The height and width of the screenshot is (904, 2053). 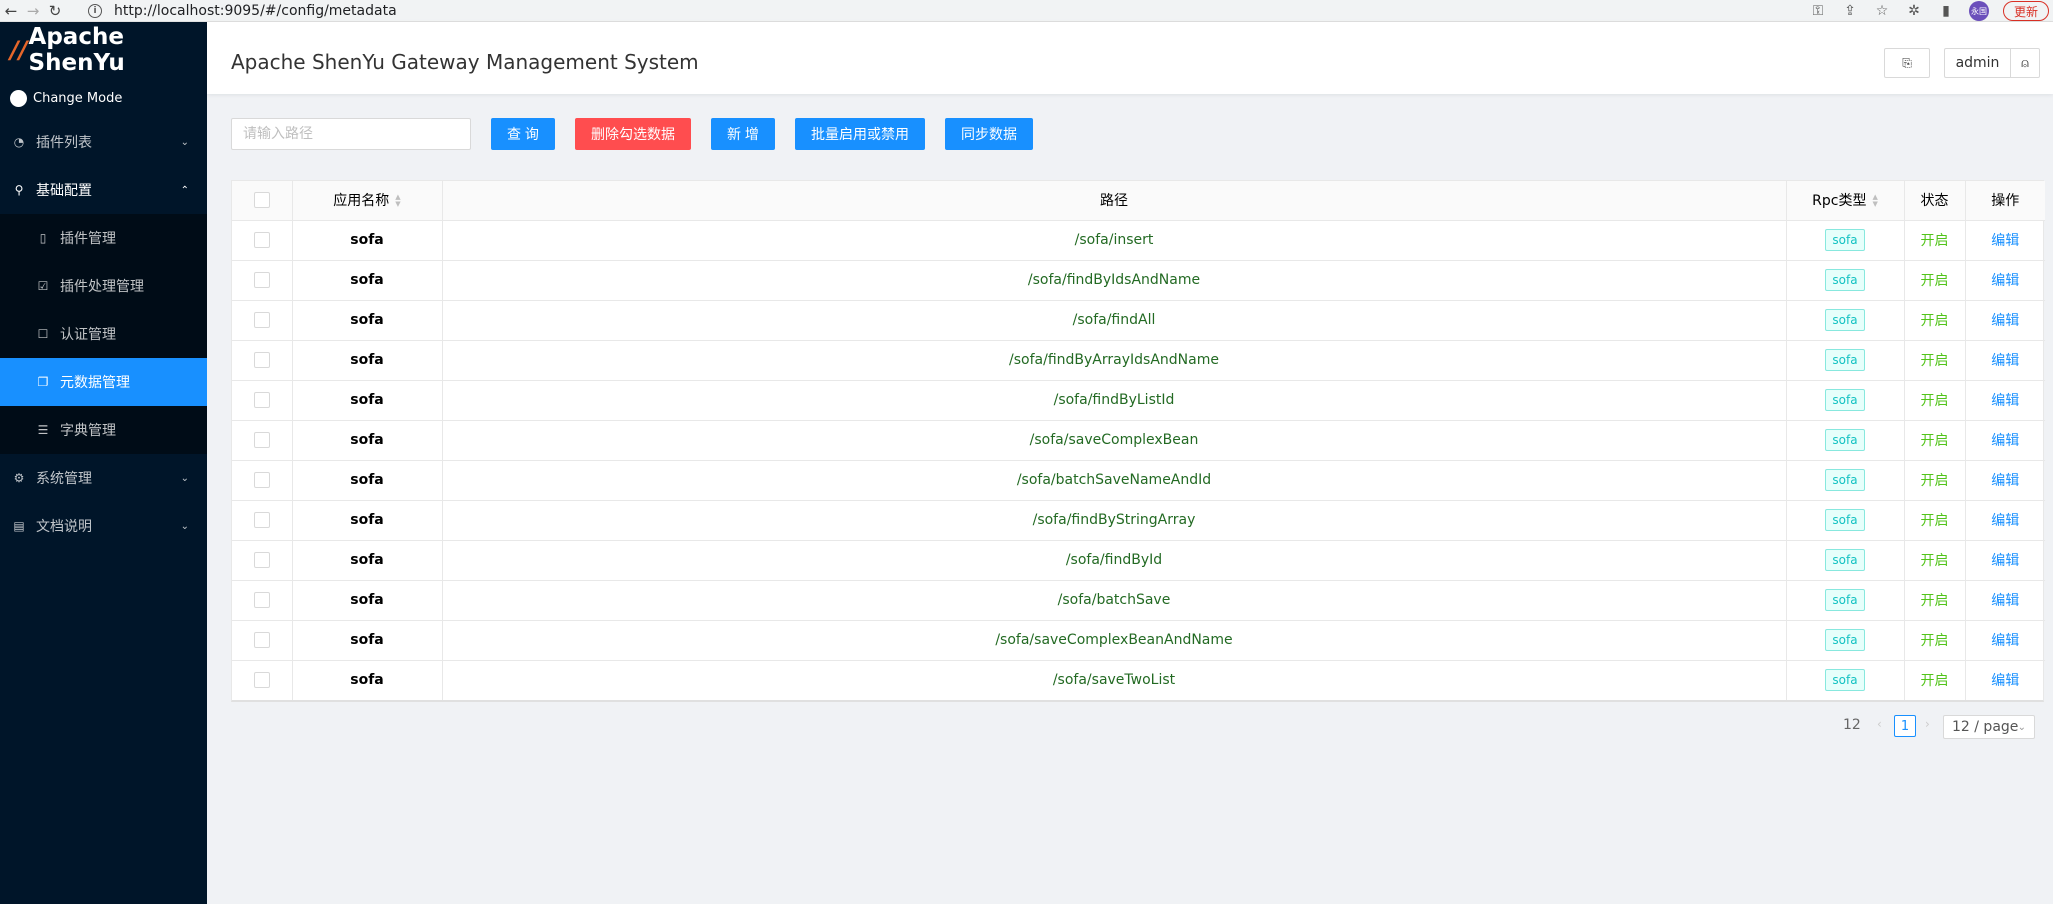 What do you see at coordinates (1850, 11) in the screenshot?
I see `share-icon: ⇪` at bounding box center [1850, 11].